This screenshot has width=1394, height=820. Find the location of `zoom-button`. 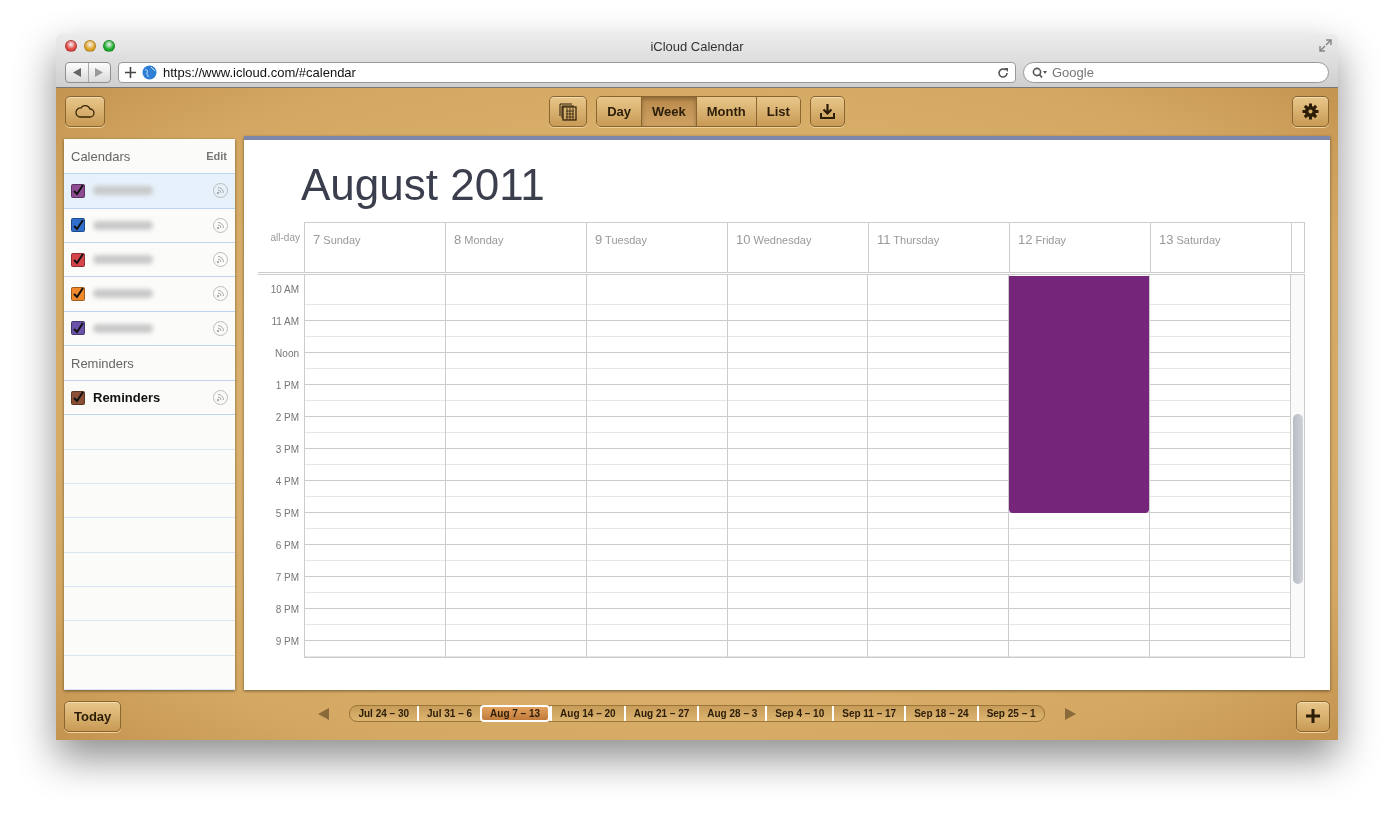

zoom-button is located at coordinates (109, 46).